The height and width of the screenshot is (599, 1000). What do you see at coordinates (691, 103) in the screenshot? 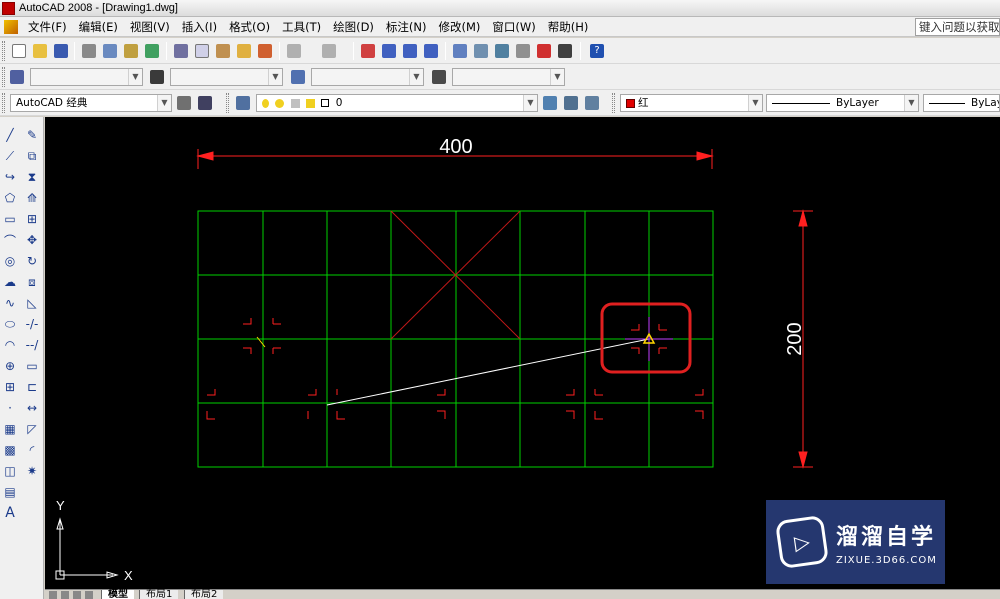
I see `color-select: 红 ▼` at bounding box center [691, 103].